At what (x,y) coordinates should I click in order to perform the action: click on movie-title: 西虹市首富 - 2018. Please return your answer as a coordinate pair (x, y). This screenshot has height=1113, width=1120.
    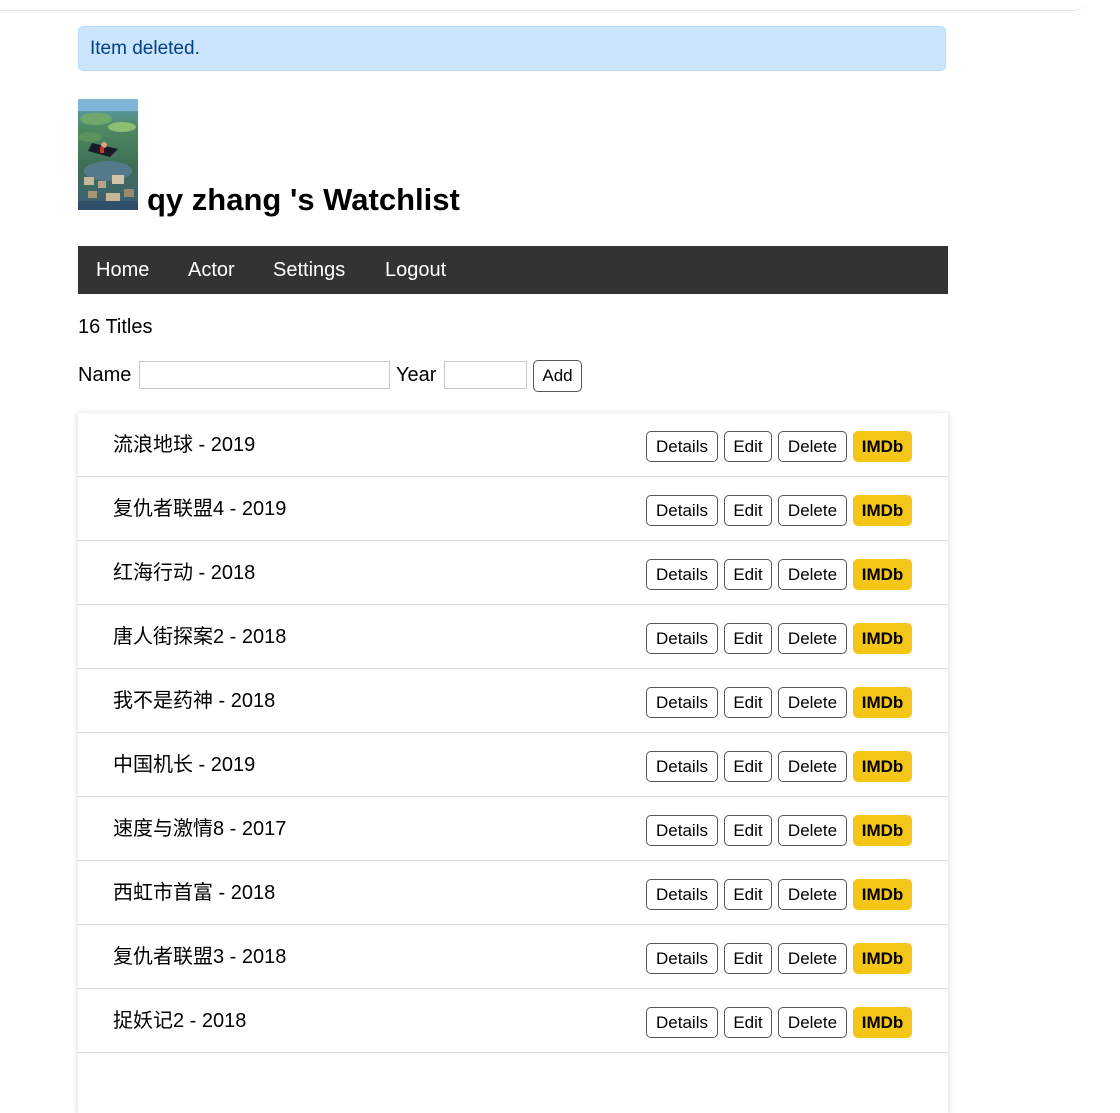
    Looking at the image, I should click on (194, 893).